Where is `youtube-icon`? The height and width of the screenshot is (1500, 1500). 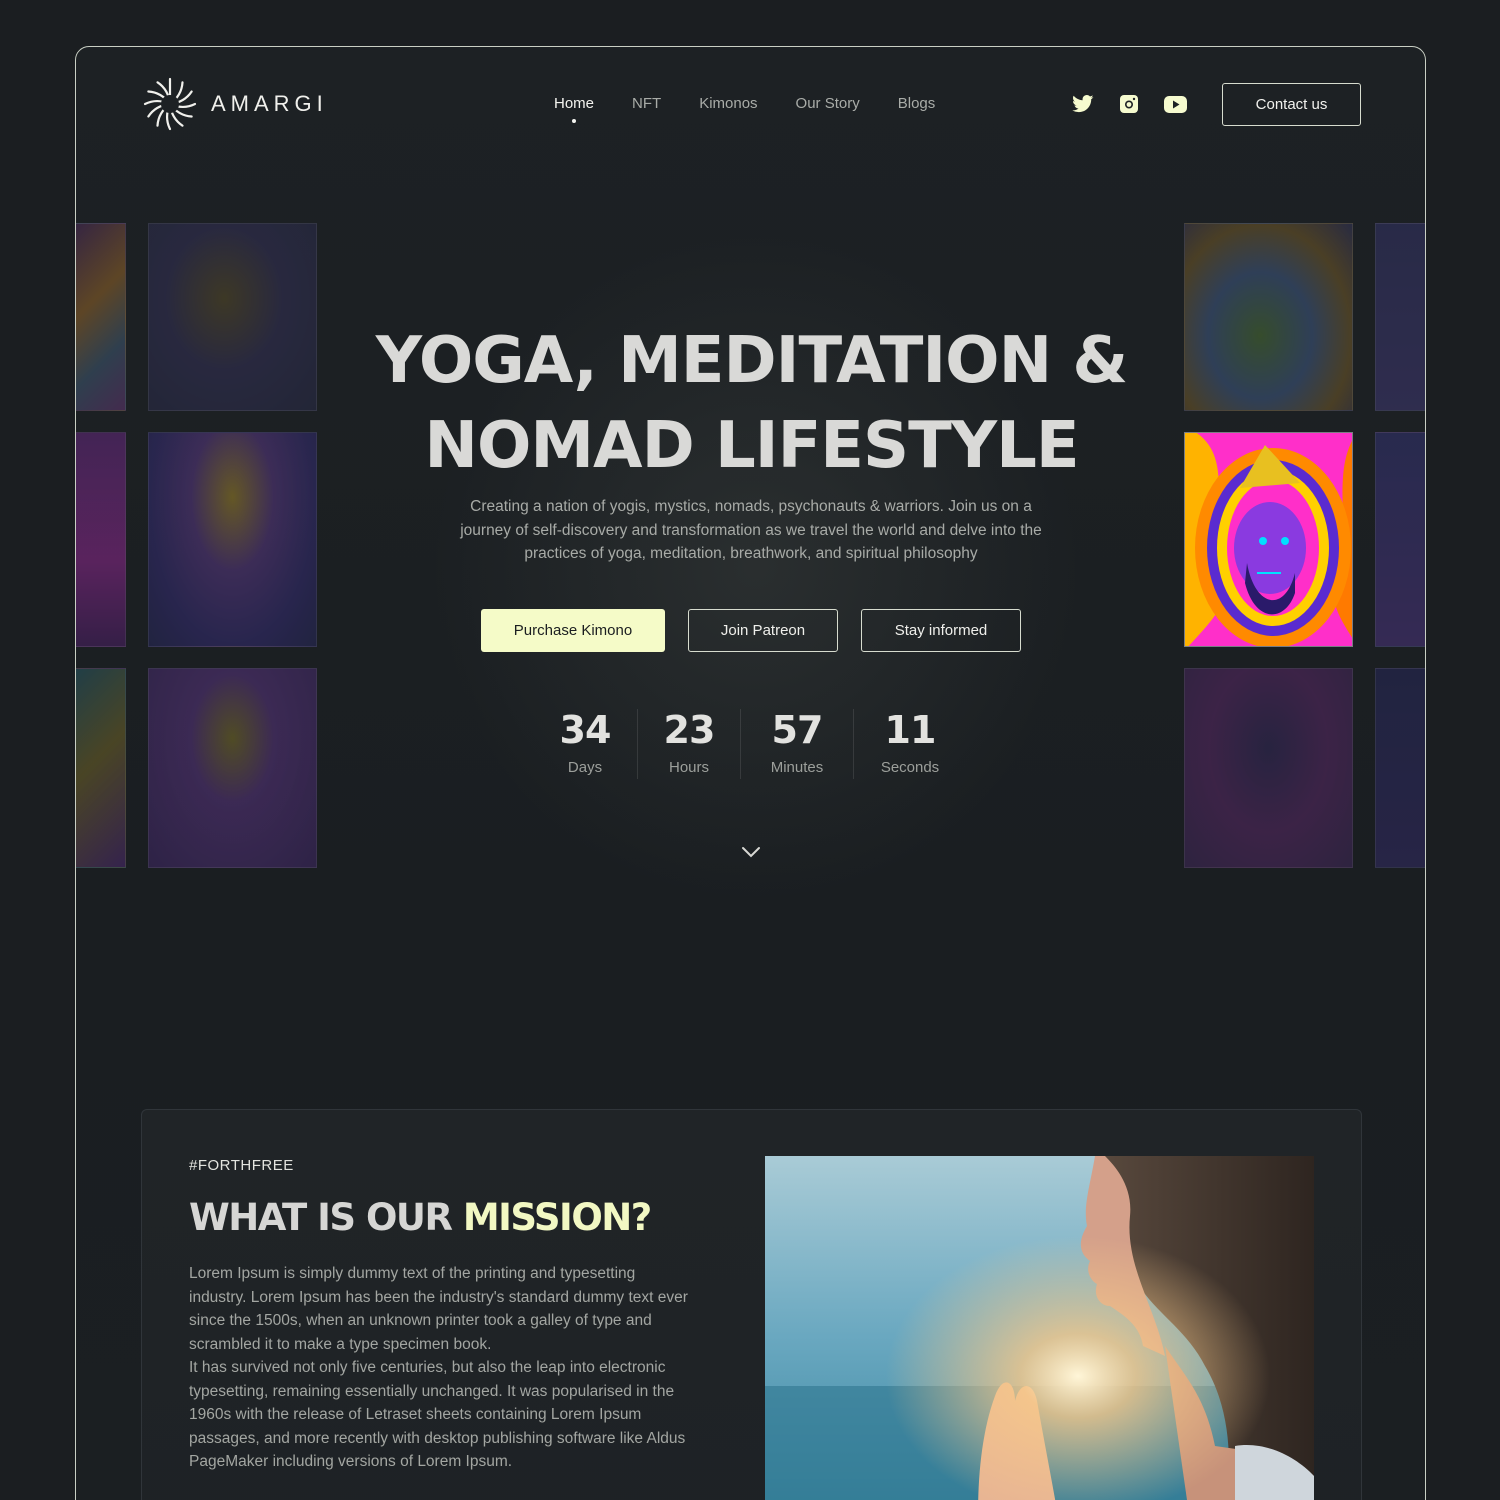
youtube-icon is located at coordinates (1175, 104).